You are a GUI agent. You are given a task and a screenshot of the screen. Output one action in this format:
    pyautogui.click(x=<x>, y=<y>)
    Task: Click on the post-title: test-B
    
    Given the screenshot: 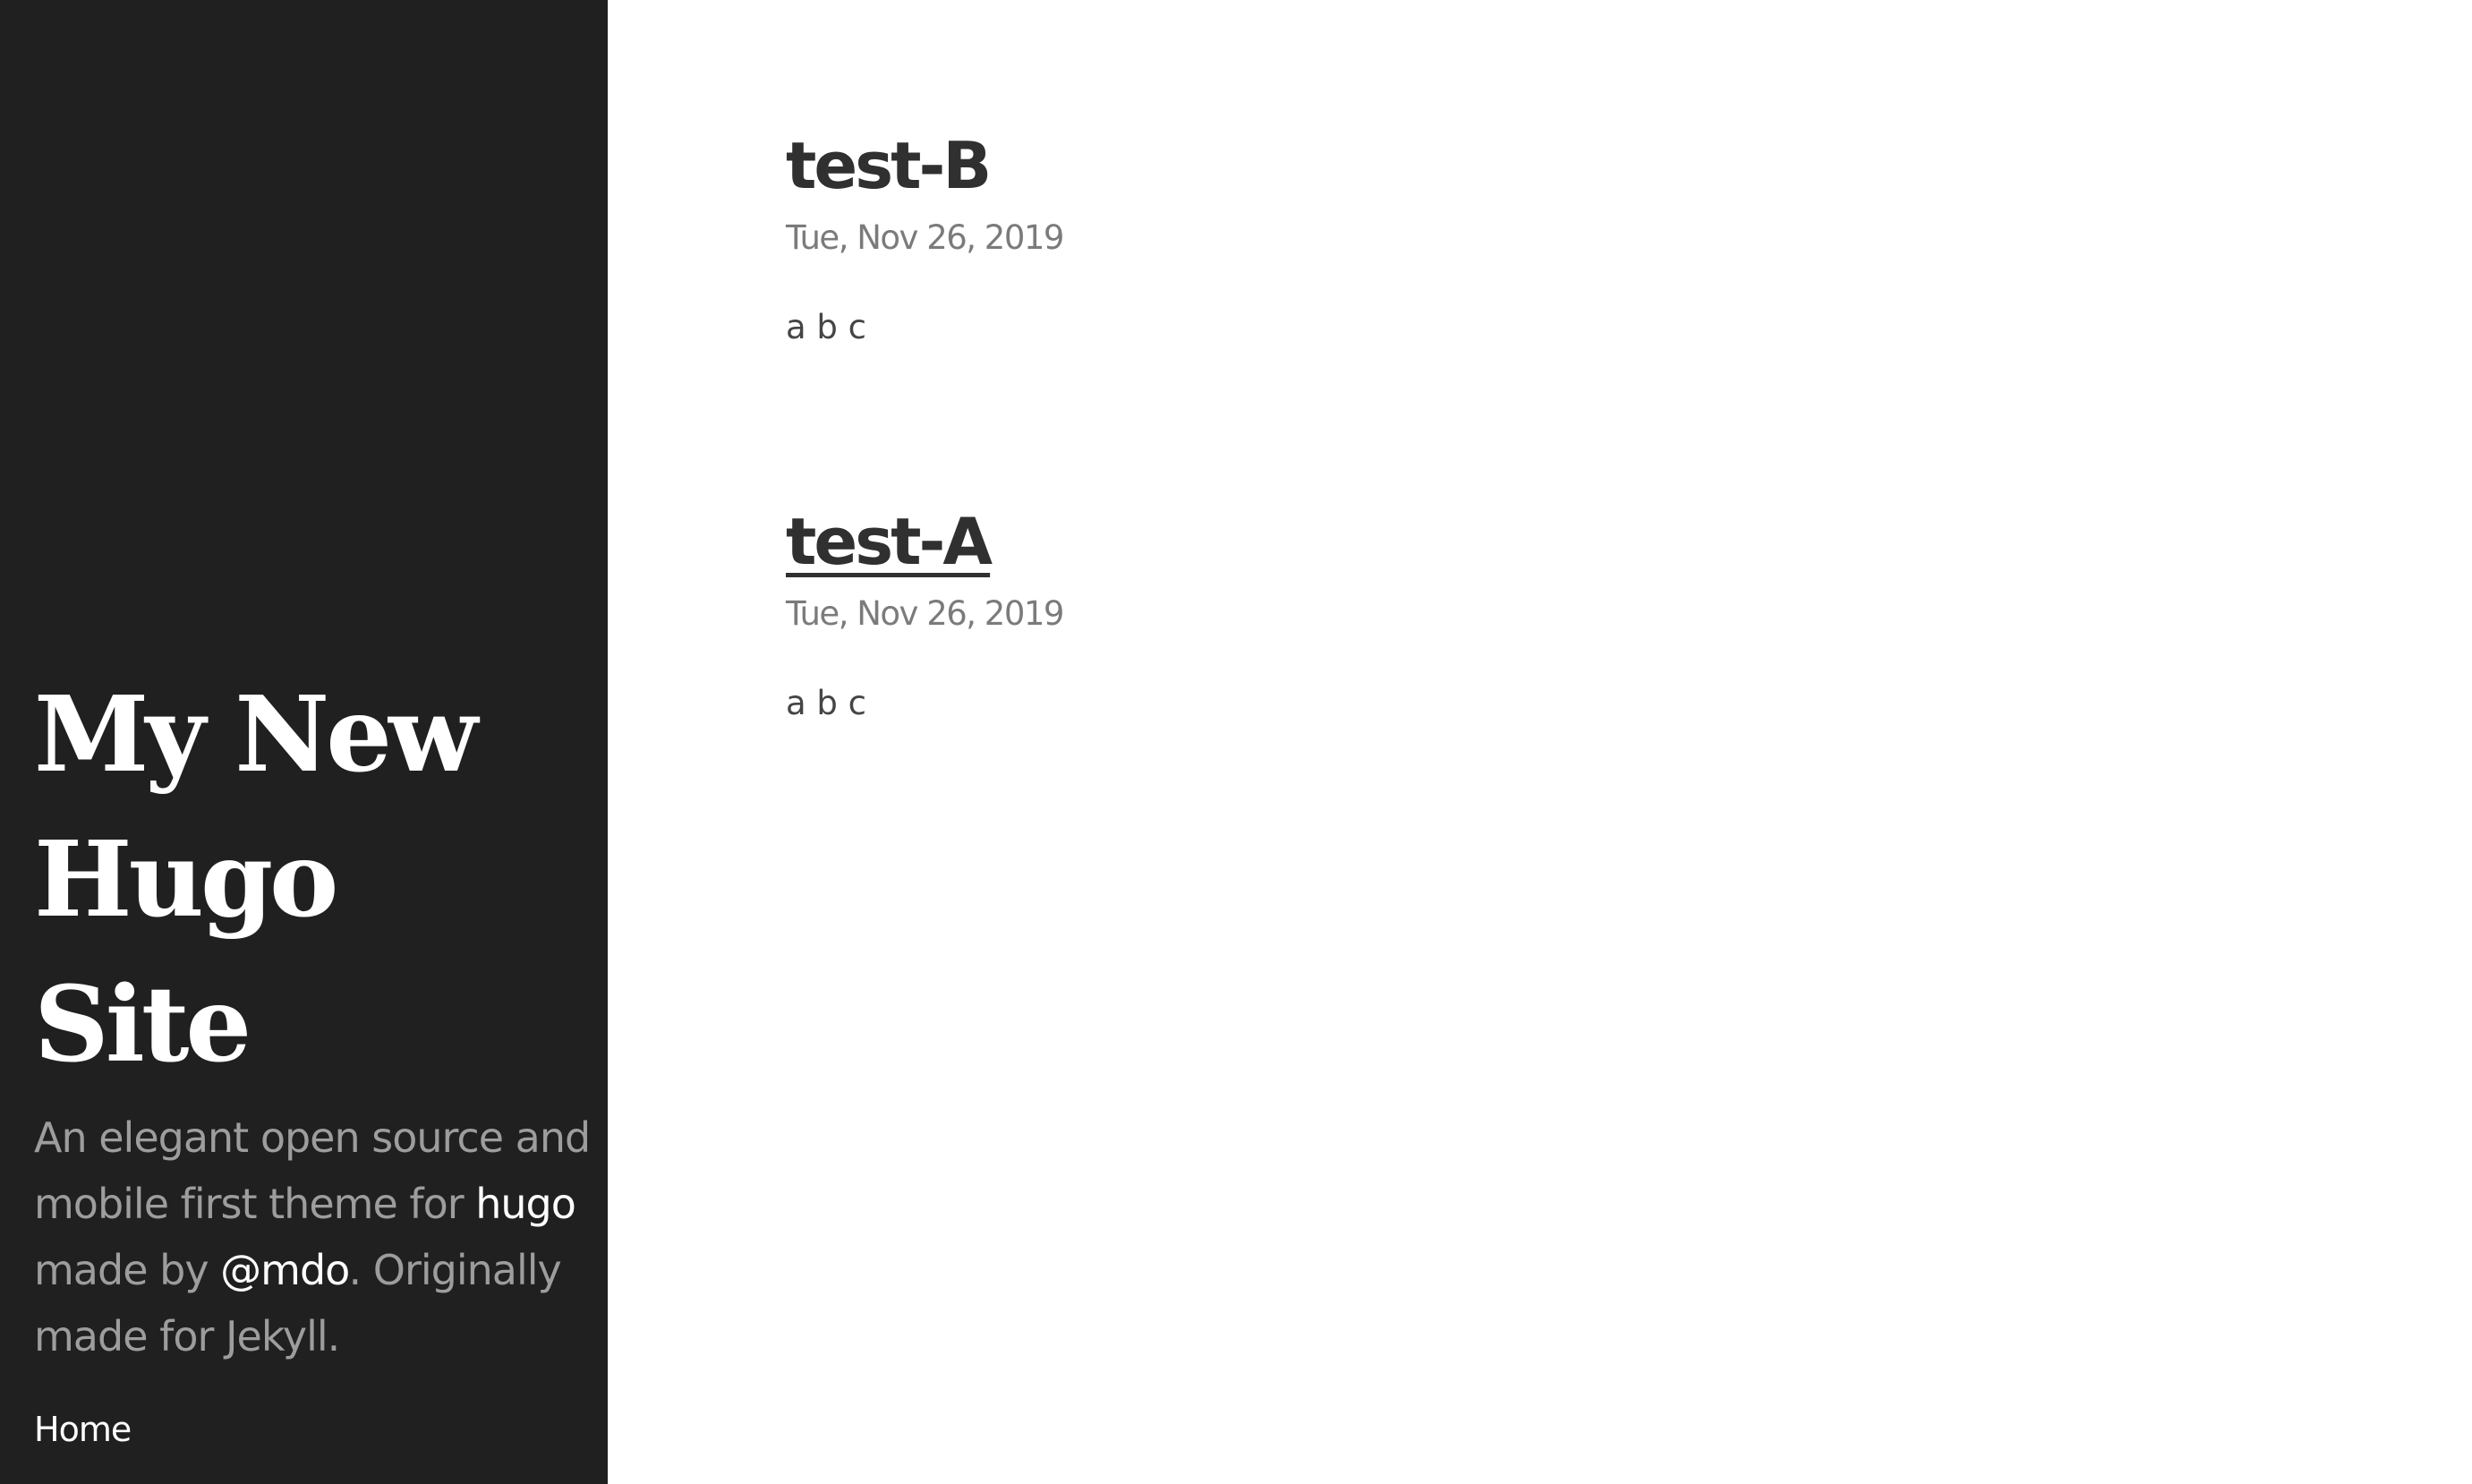 What is the action you would take?
    pyautogui.click(x=889, y=165)
    